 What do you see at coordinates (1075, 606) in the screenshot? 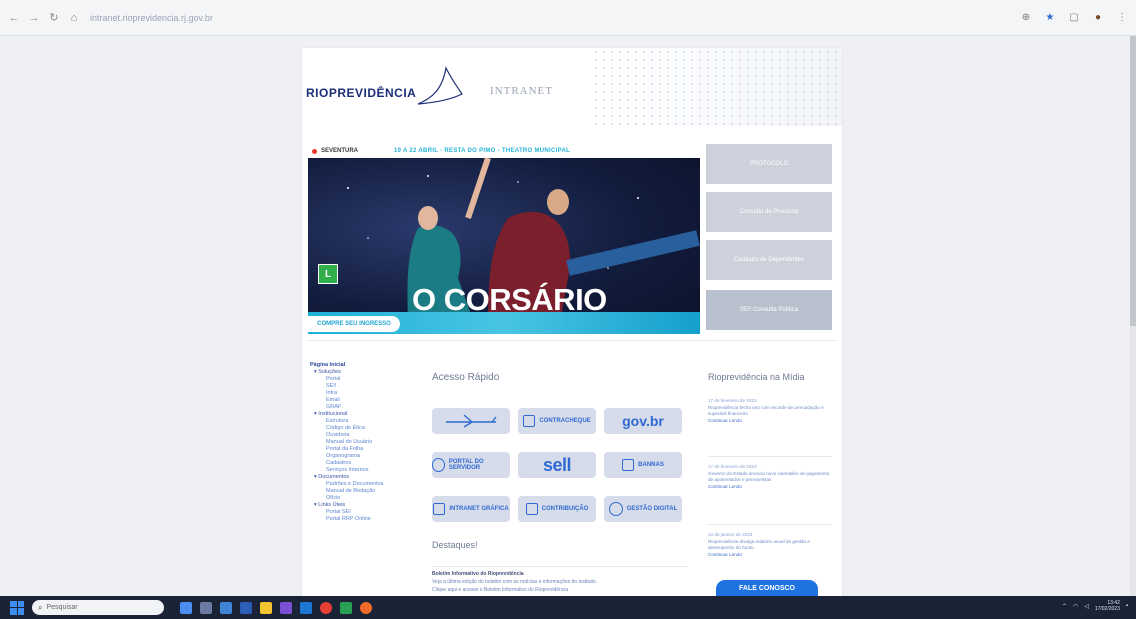
I see `wifi-icon: ◠` at bounding box center [1075, 606].